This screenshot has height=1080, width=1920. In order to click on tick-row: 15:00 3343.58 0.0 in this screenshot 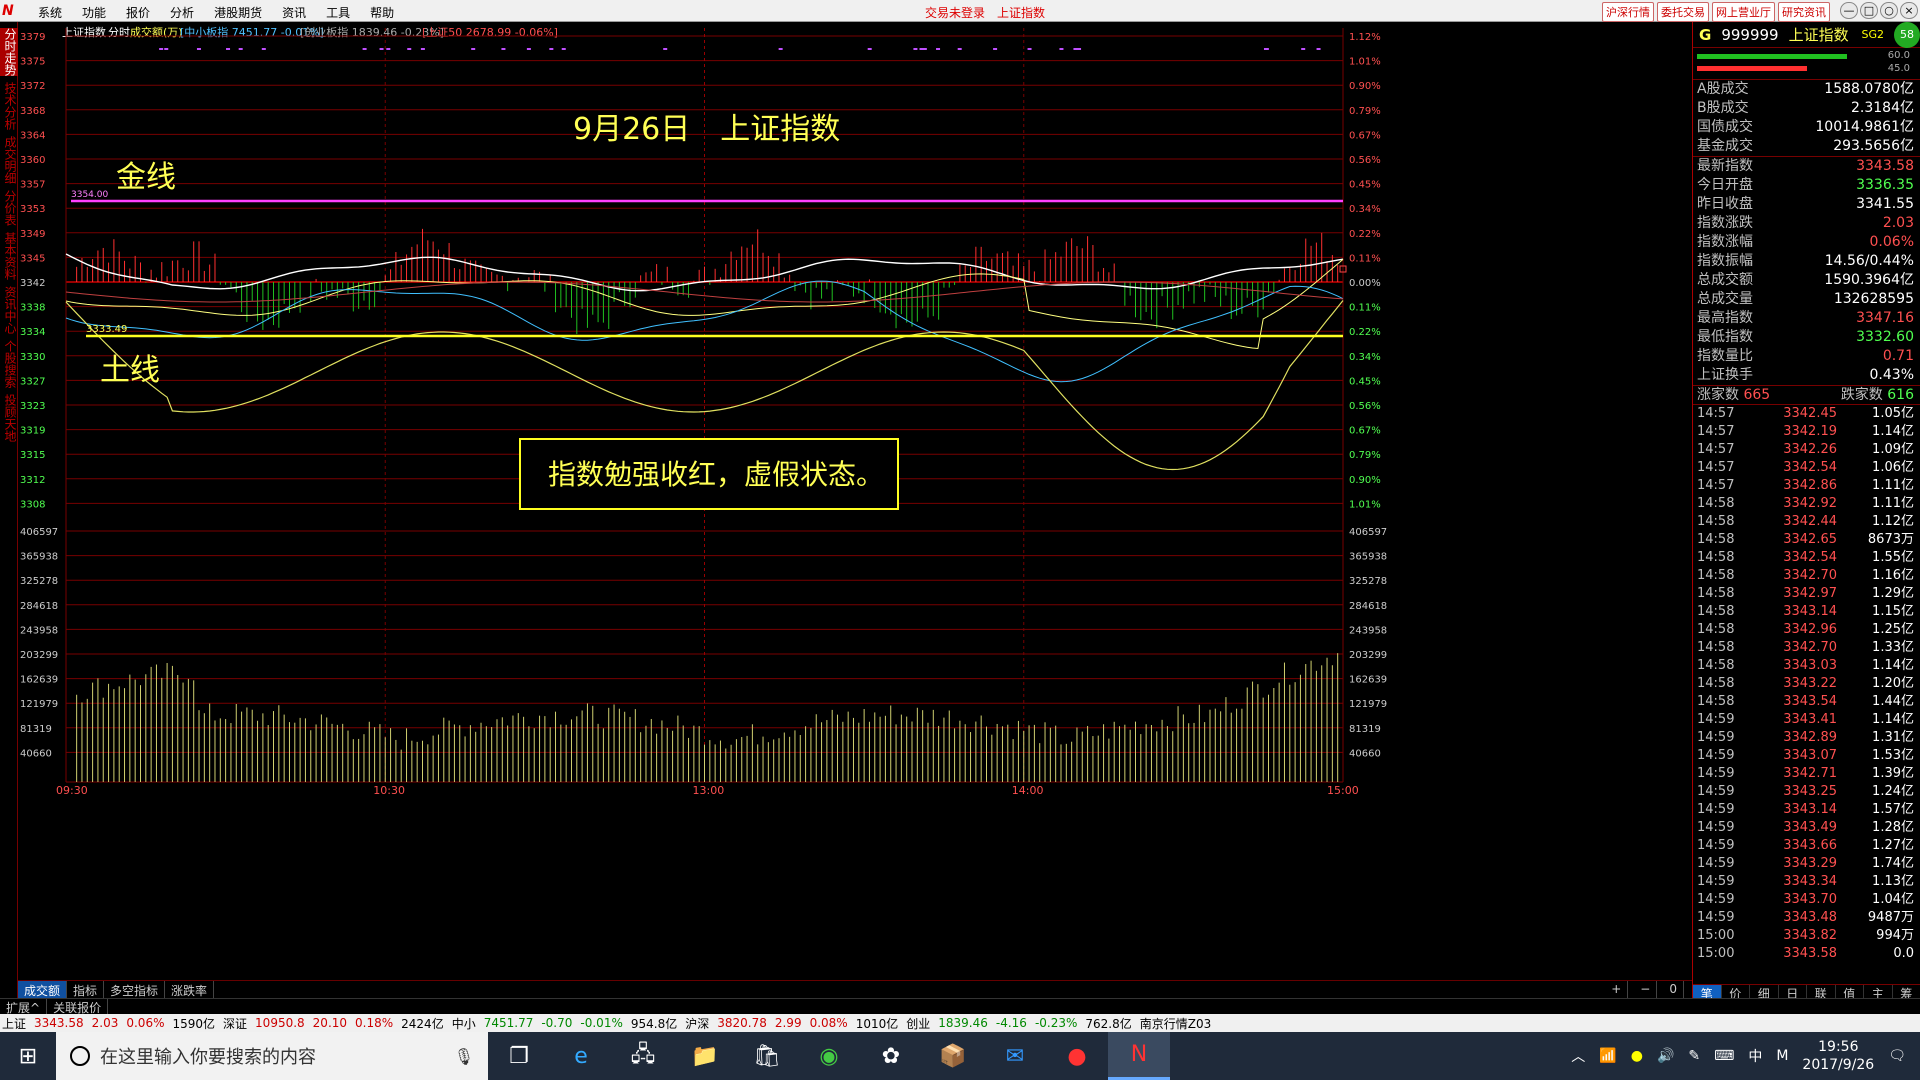, I will do `click(1806, 954)`.